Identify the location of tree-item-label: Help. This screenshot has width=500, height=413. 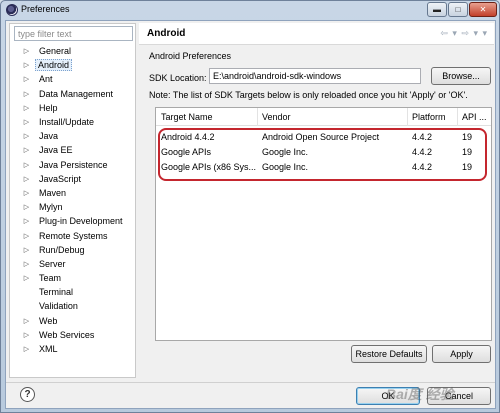
(48, 107).